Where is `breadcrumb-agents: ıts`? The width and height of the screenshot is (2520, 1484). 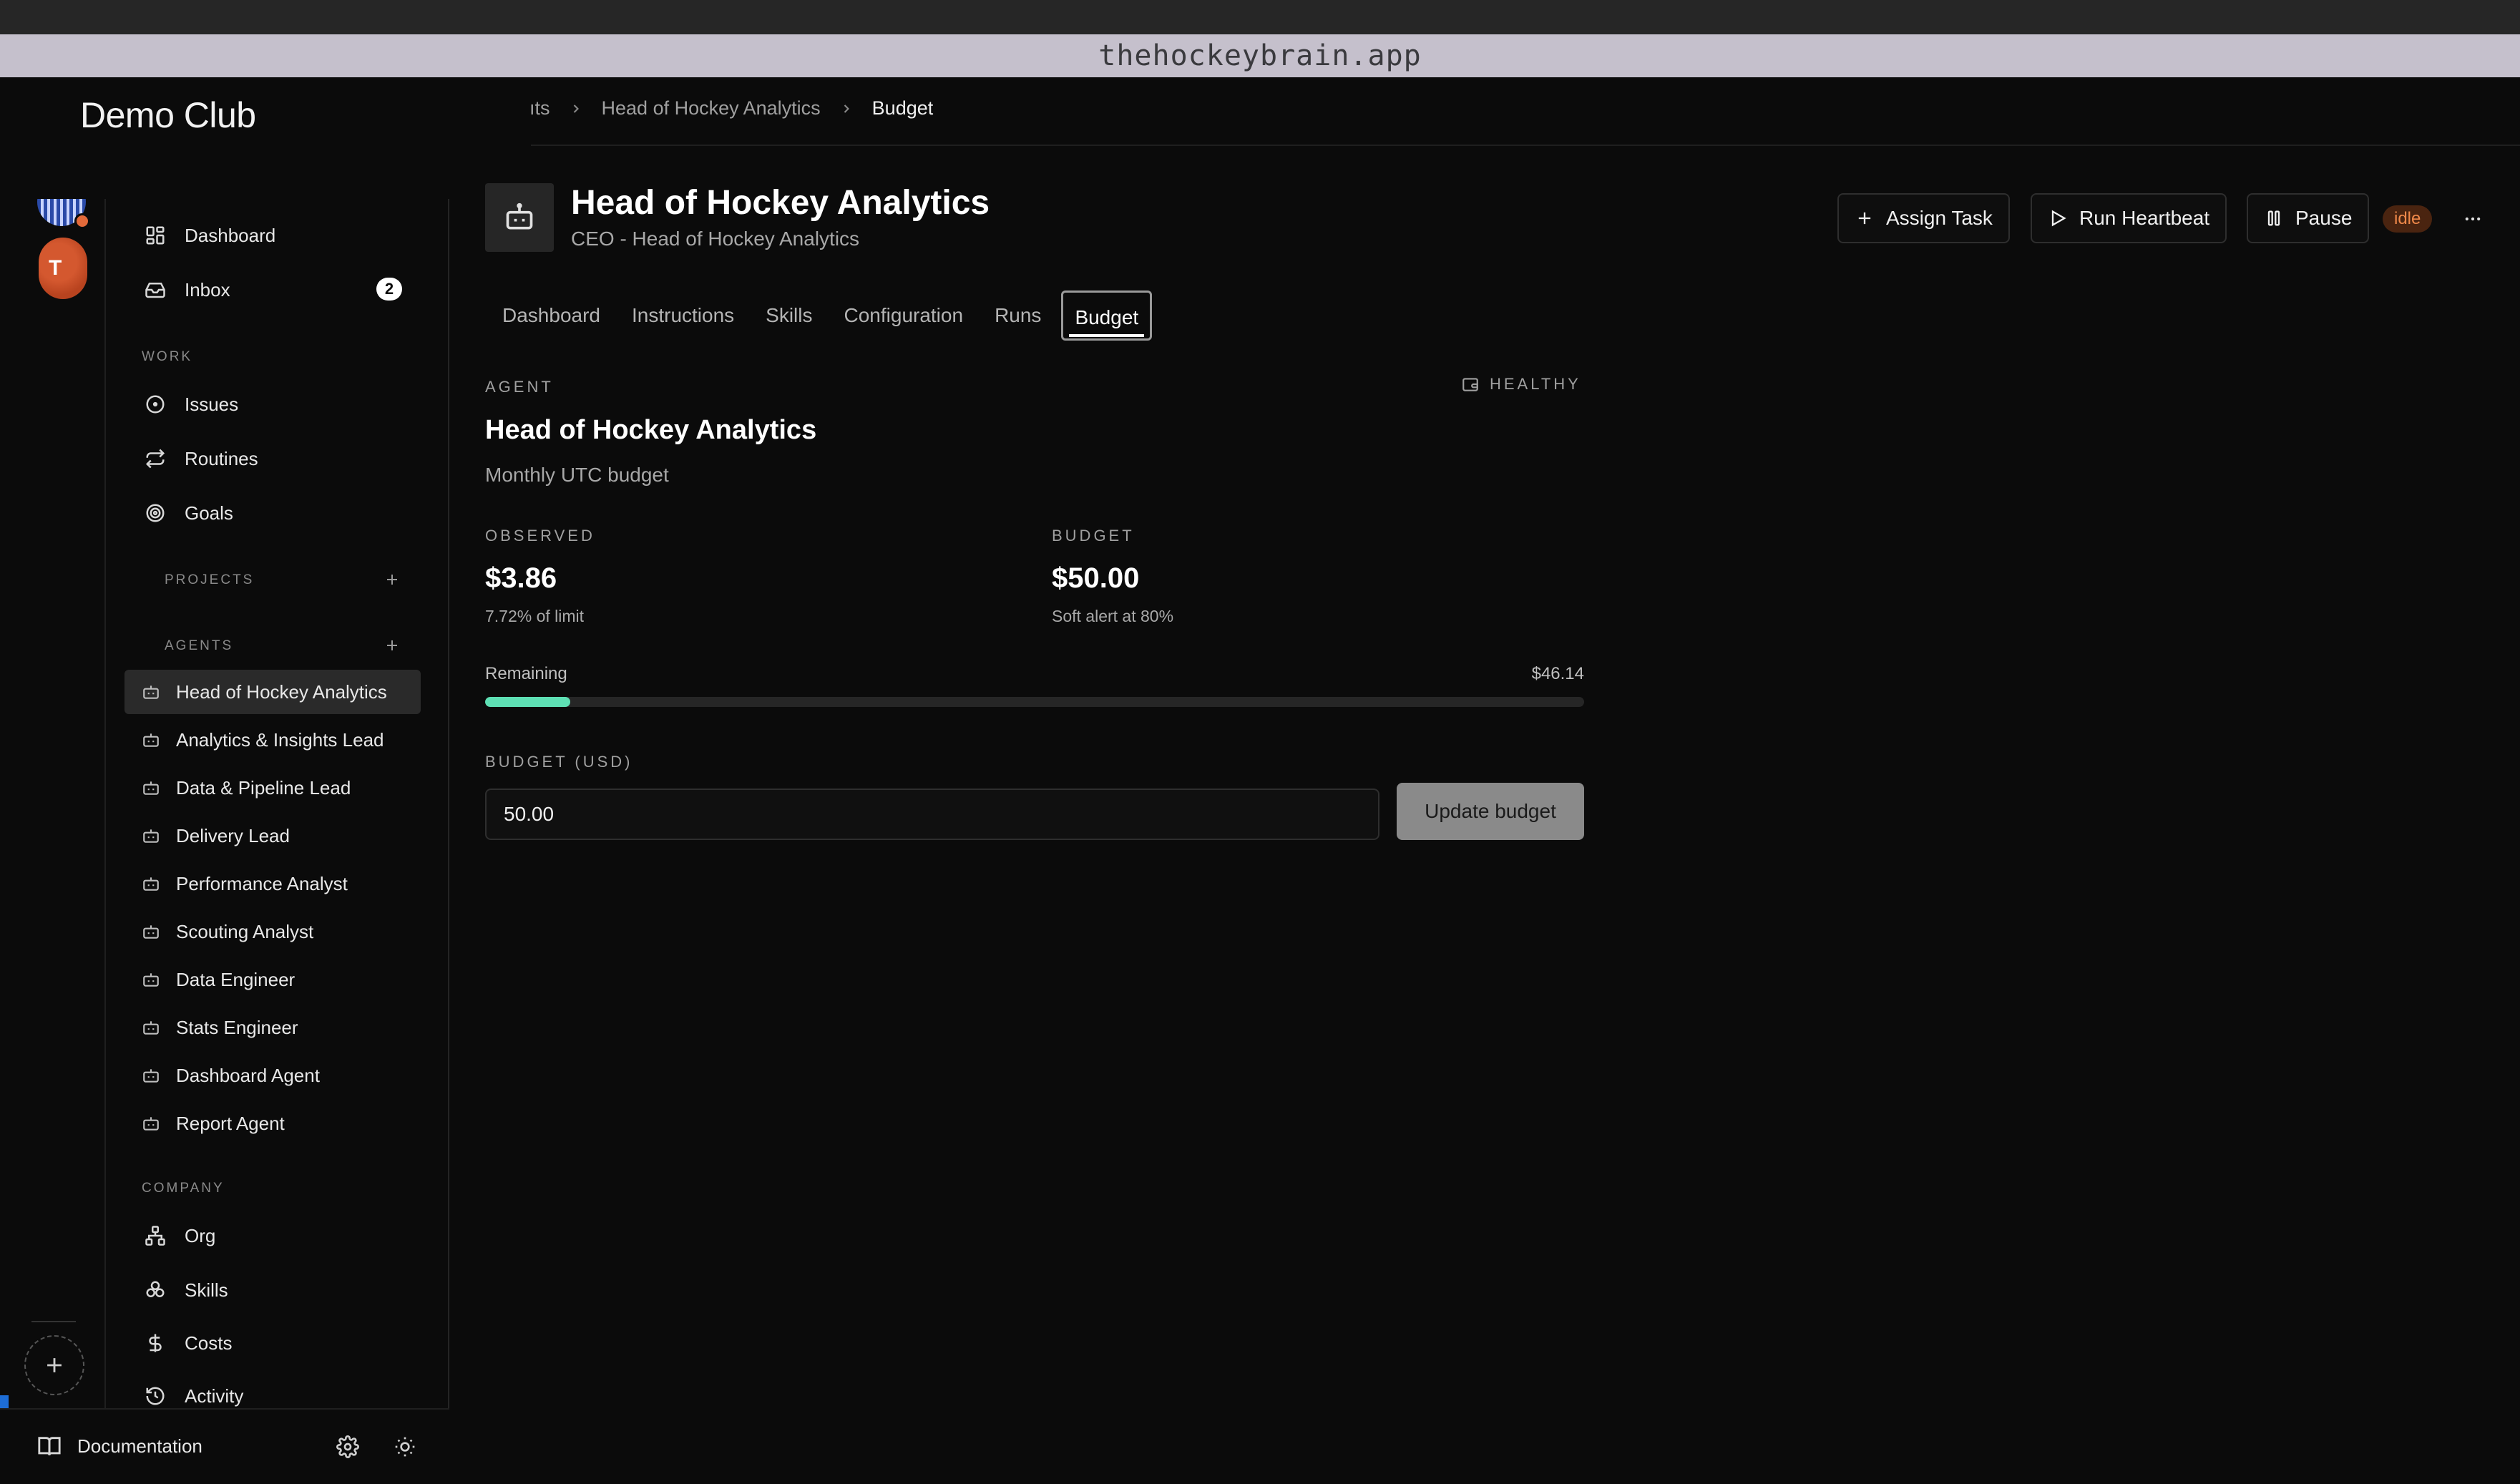
breadcrumb-agents: ıts is located at coordinates (539, 108).